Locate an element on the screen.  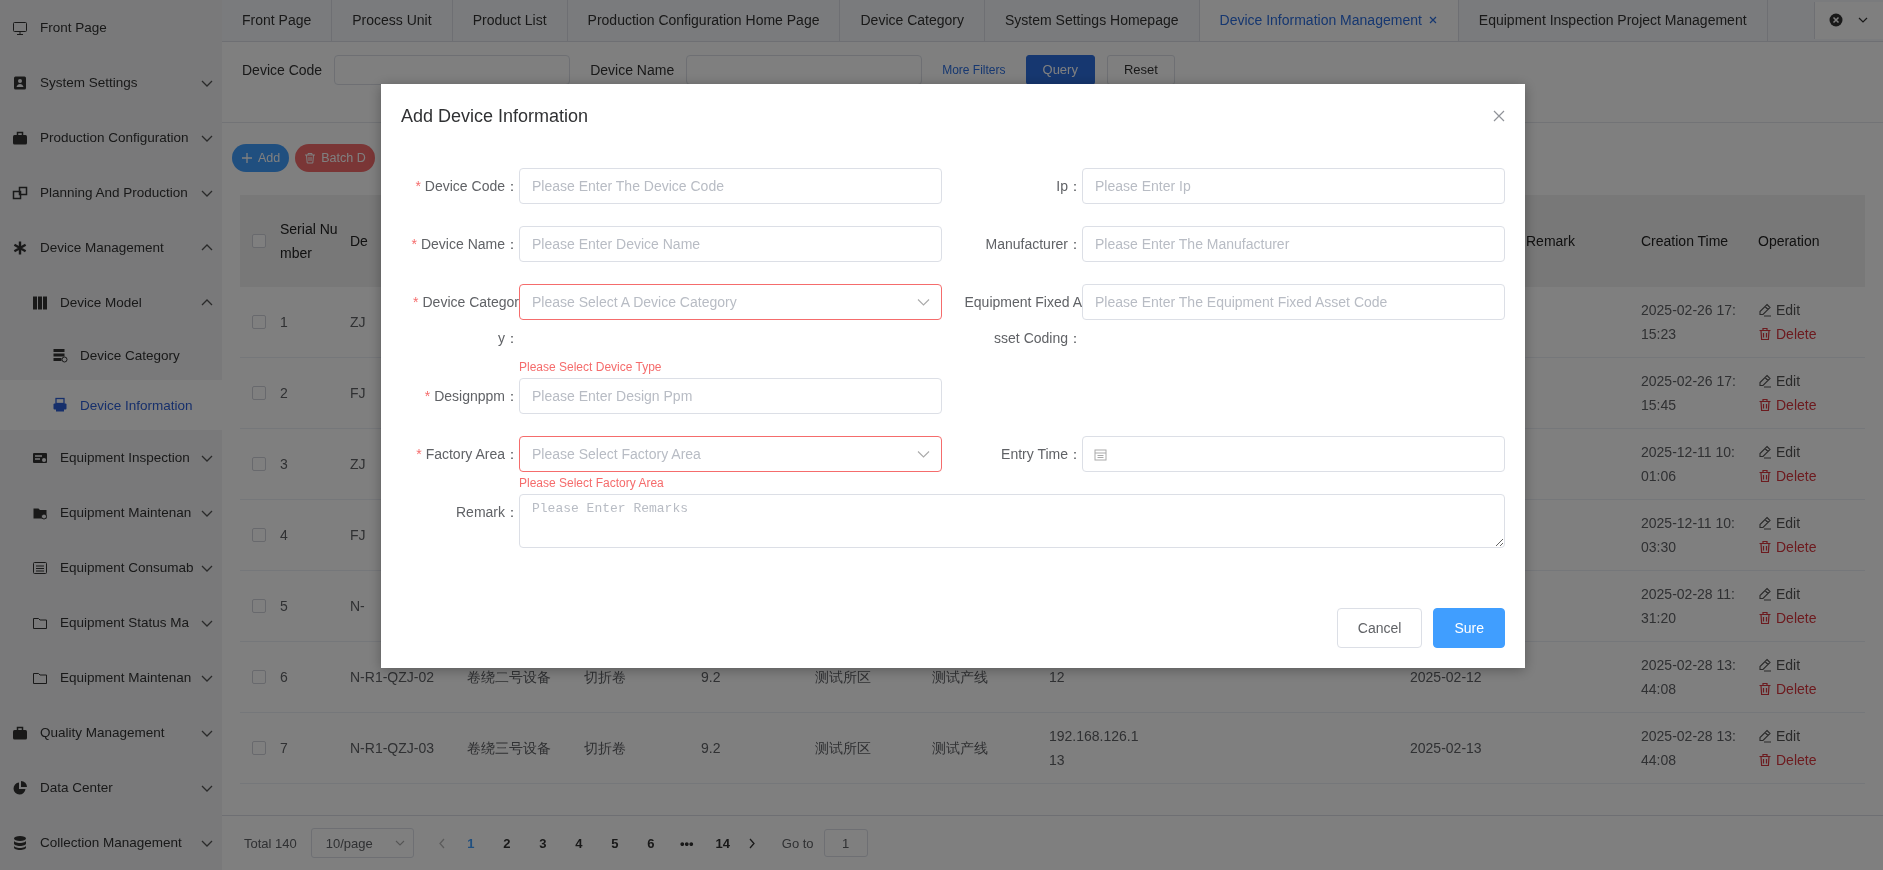
more-filters-link: More Filters is located at coordinates (974, 69).